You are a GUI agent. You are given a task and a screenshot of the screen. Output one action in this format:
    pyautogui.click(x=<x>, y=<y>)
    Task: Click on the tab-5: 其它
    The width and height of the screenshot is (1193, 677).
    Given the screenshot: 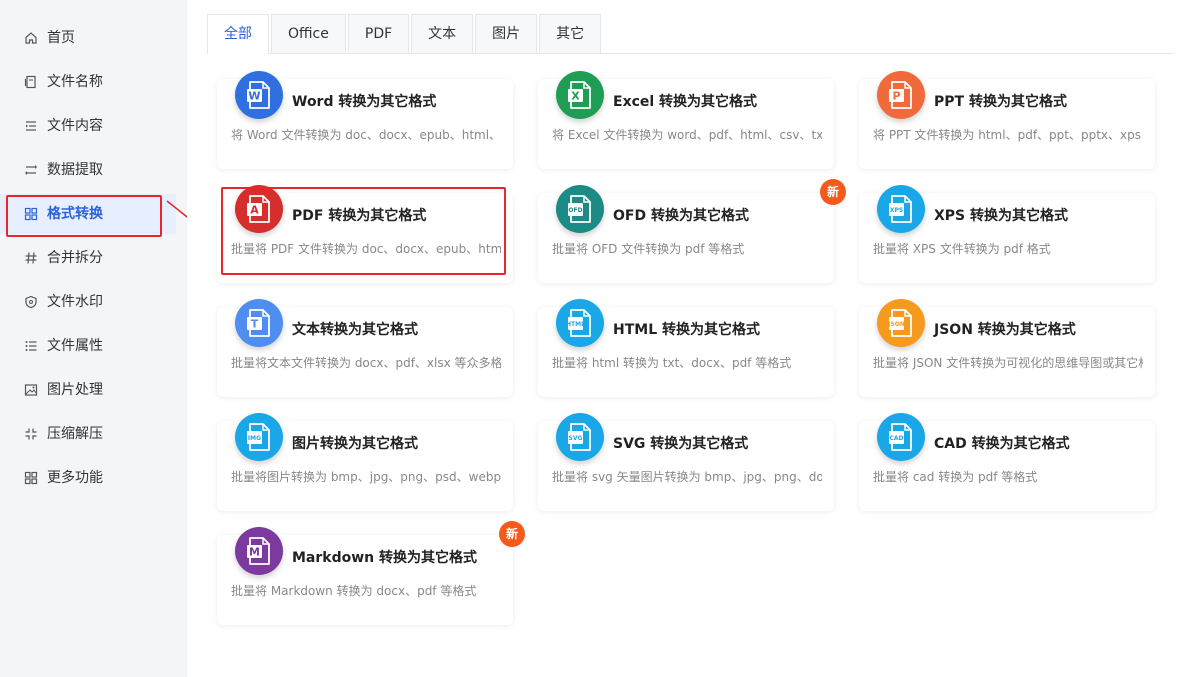 What is the action you would take?
    pyautogui.click(x=570, y=33)
    